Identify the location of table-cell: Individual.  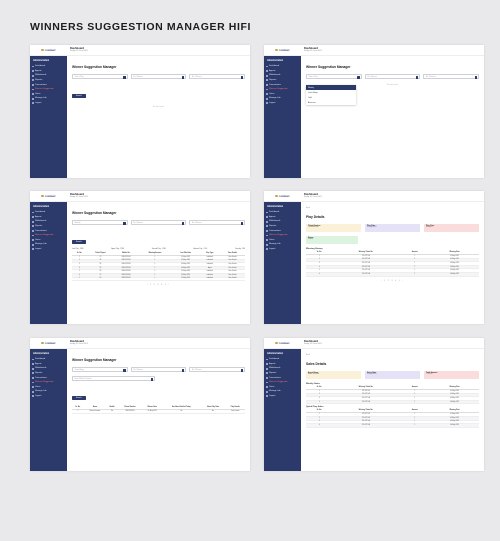
(209, 279).